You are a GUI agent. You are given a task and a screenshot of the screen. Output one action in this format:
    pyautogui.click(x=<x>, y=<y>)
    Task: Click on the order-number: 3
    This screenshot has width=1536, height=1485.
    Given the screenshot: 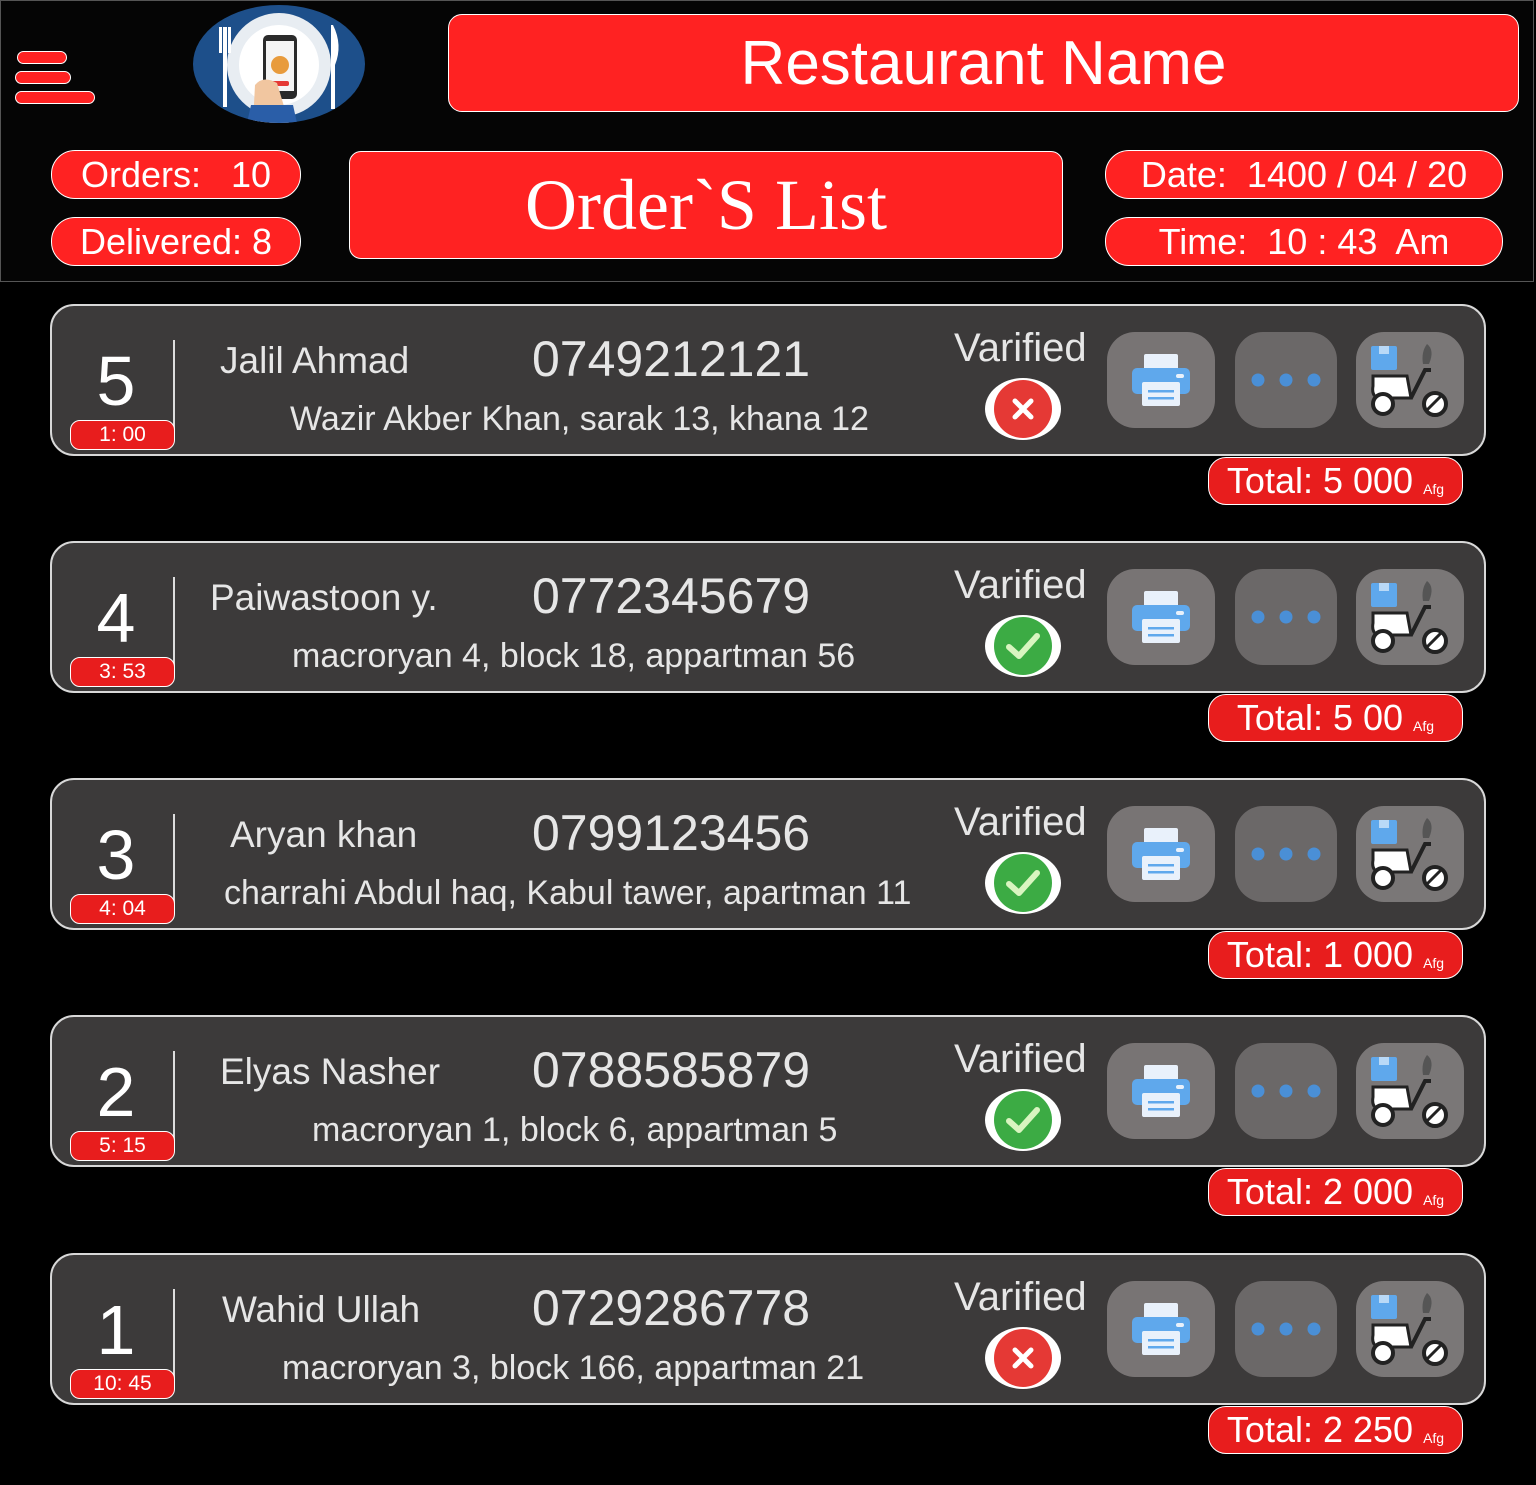 What is the action you would take?
    pyautogui.click(x=116, y=855)
    